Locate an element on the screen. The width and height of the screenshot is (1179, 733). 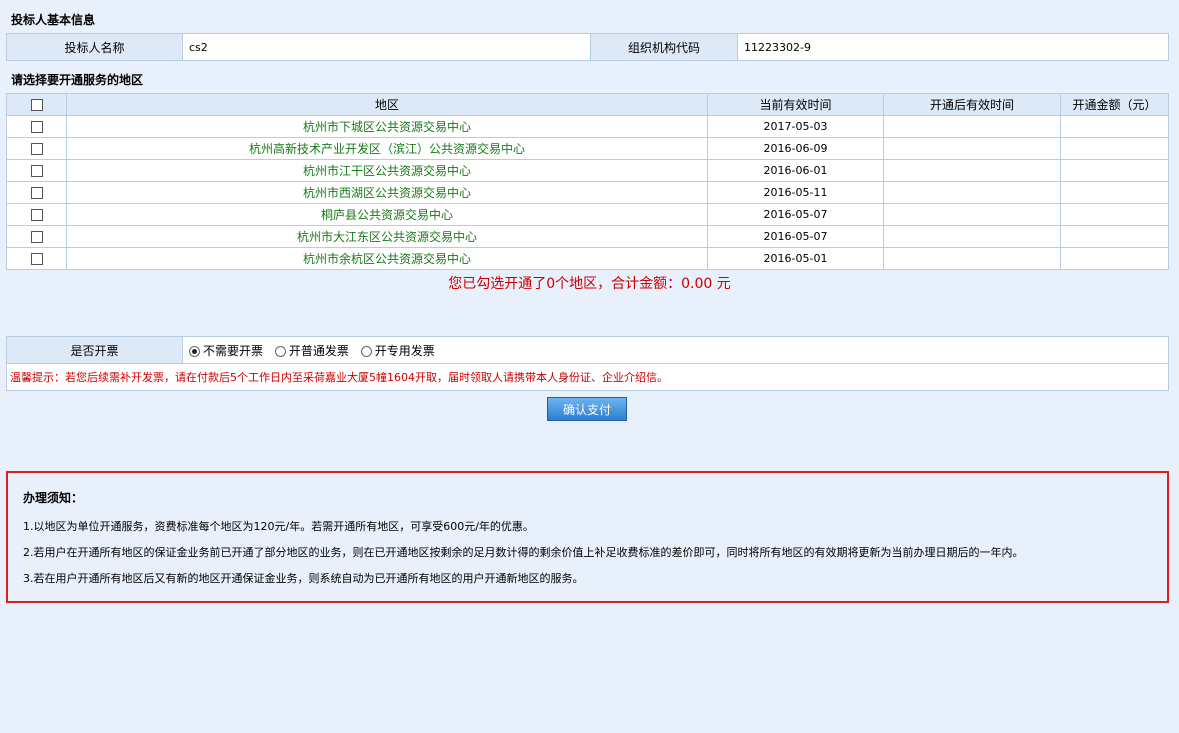
table-row: 杭州高新技术产业开发区（滨江）公共资源交易中心 2016-06-09 is located at coordinates (587, 148).